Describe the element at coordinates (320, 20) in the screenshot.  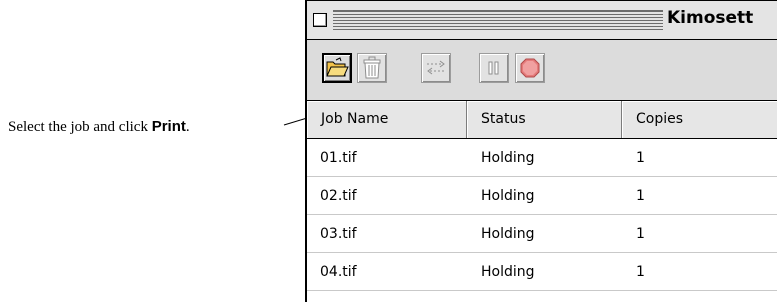
I see `close-box` at that location.